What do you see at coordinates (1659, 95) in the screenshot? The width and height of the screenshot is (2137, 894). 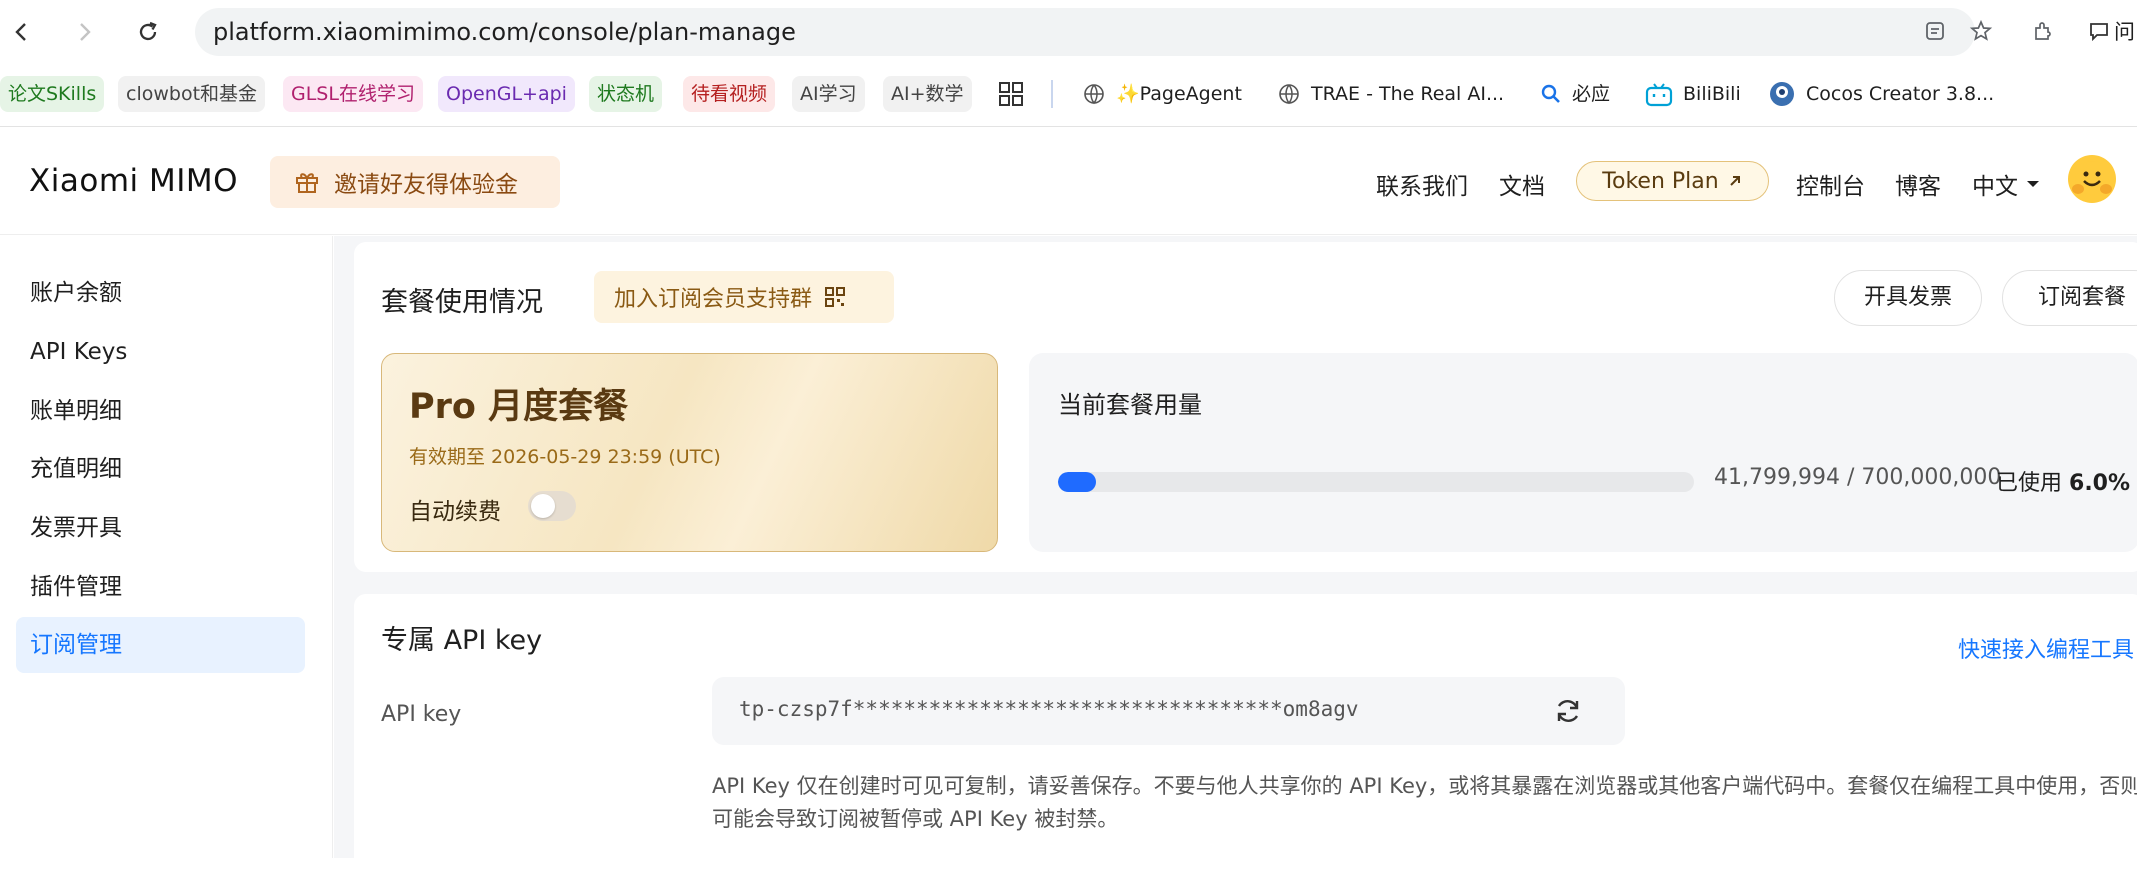 I see `bilibili-icon` at bounding box center [1659, 95].